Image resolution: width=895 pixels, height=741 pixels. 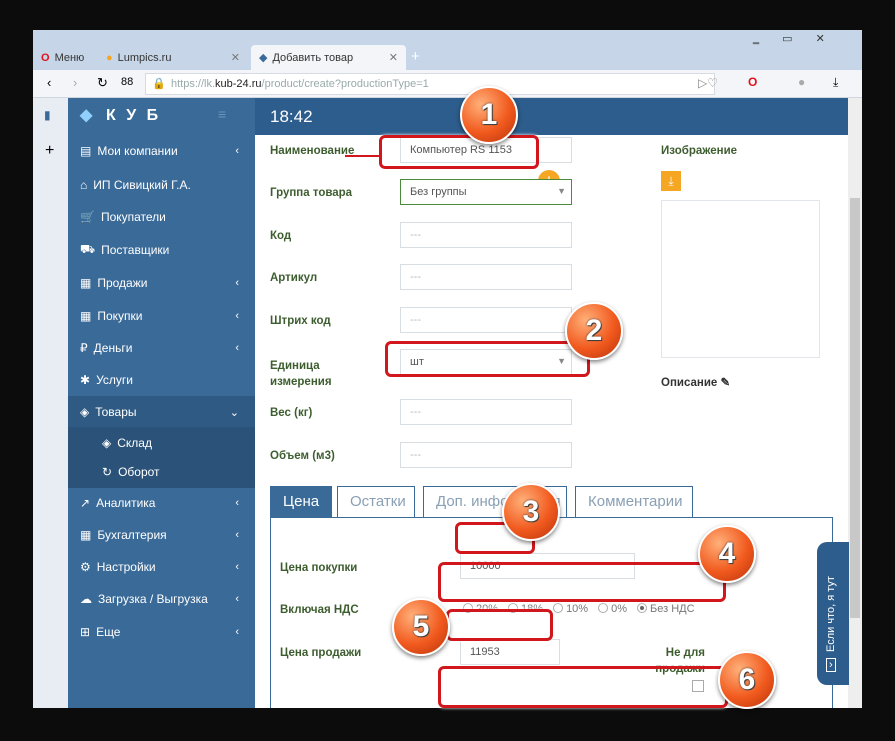 What do you see at coordinates (107, 443) in the screenshot?
I see `sidebar-item-icon: ◈` at bounding box center [107, 443].